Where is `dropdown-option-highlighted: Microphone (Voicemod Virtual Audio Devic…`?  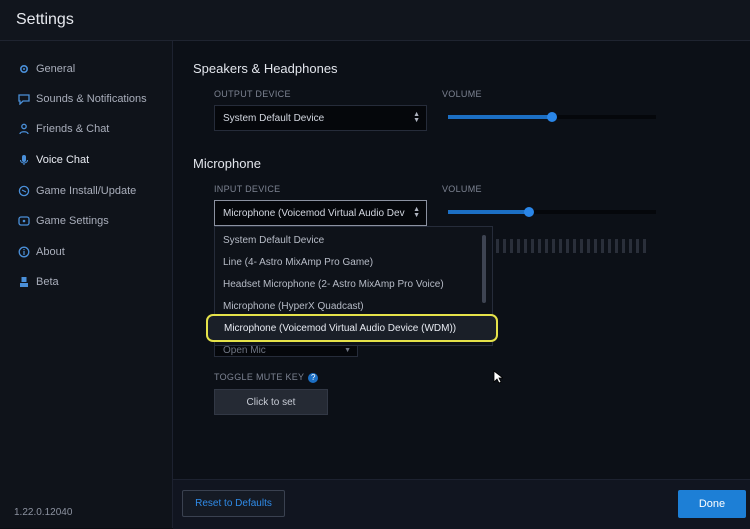 dropdown-option-highlighted: Microphone (Voicemod Virtual Audio Devic… is located at coordinates (352, 328).